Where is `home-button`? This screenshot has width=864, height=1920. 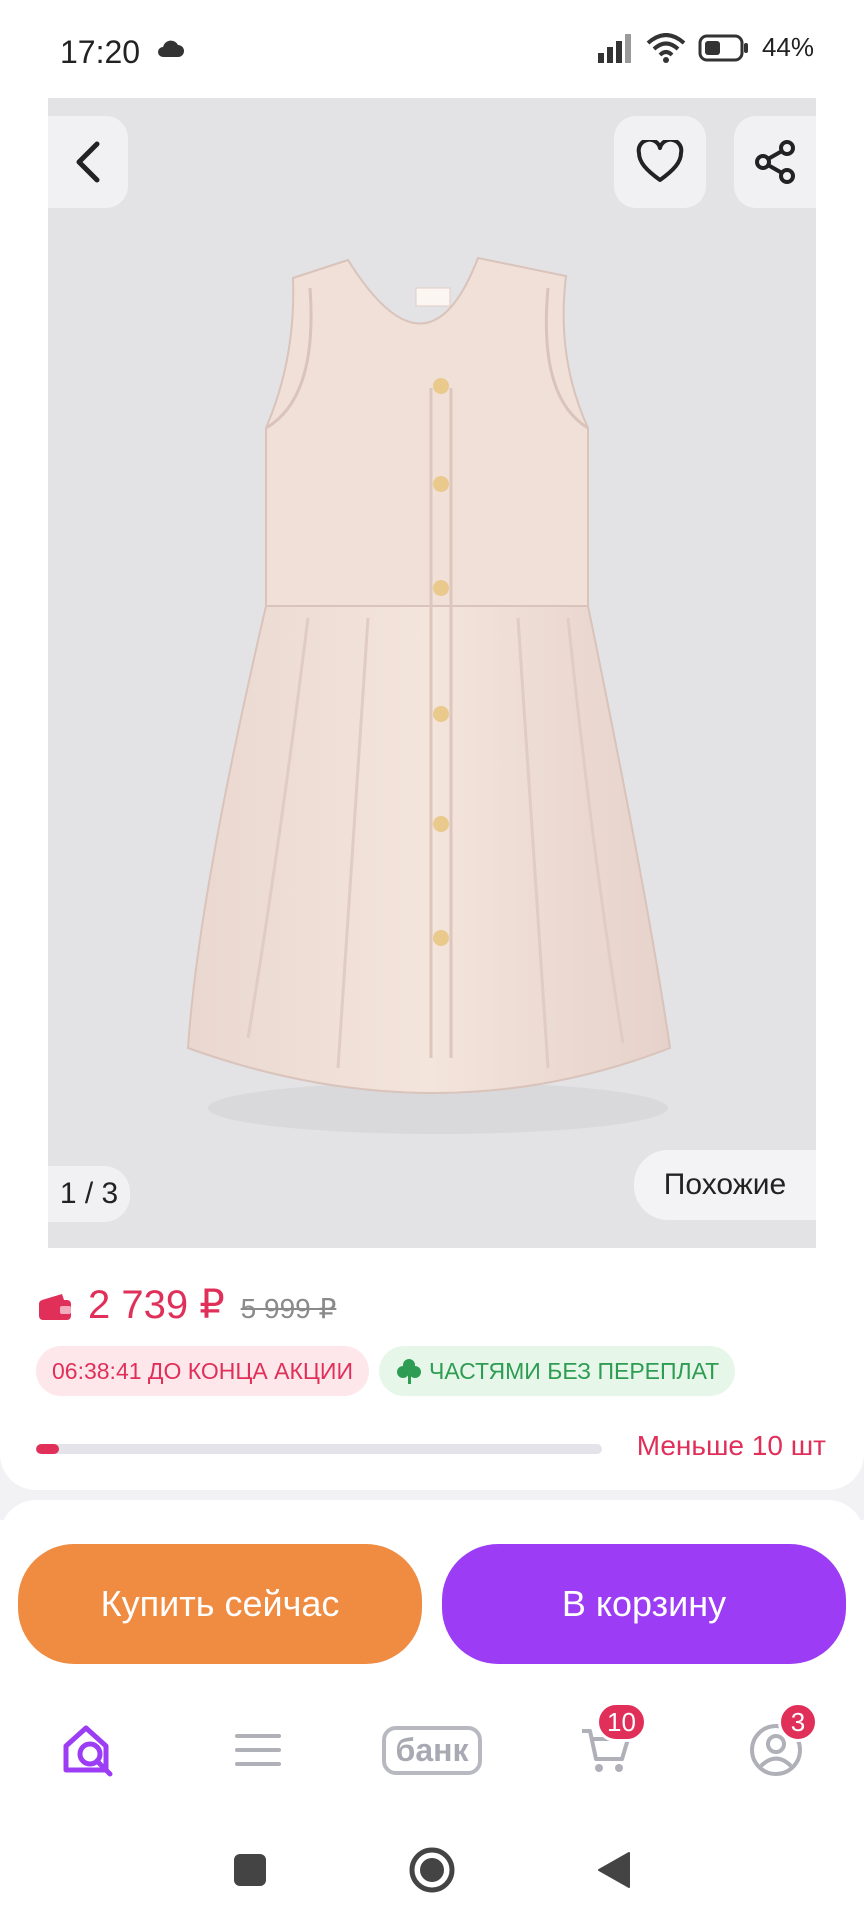 home-button is located at coordinates (432, 1870).